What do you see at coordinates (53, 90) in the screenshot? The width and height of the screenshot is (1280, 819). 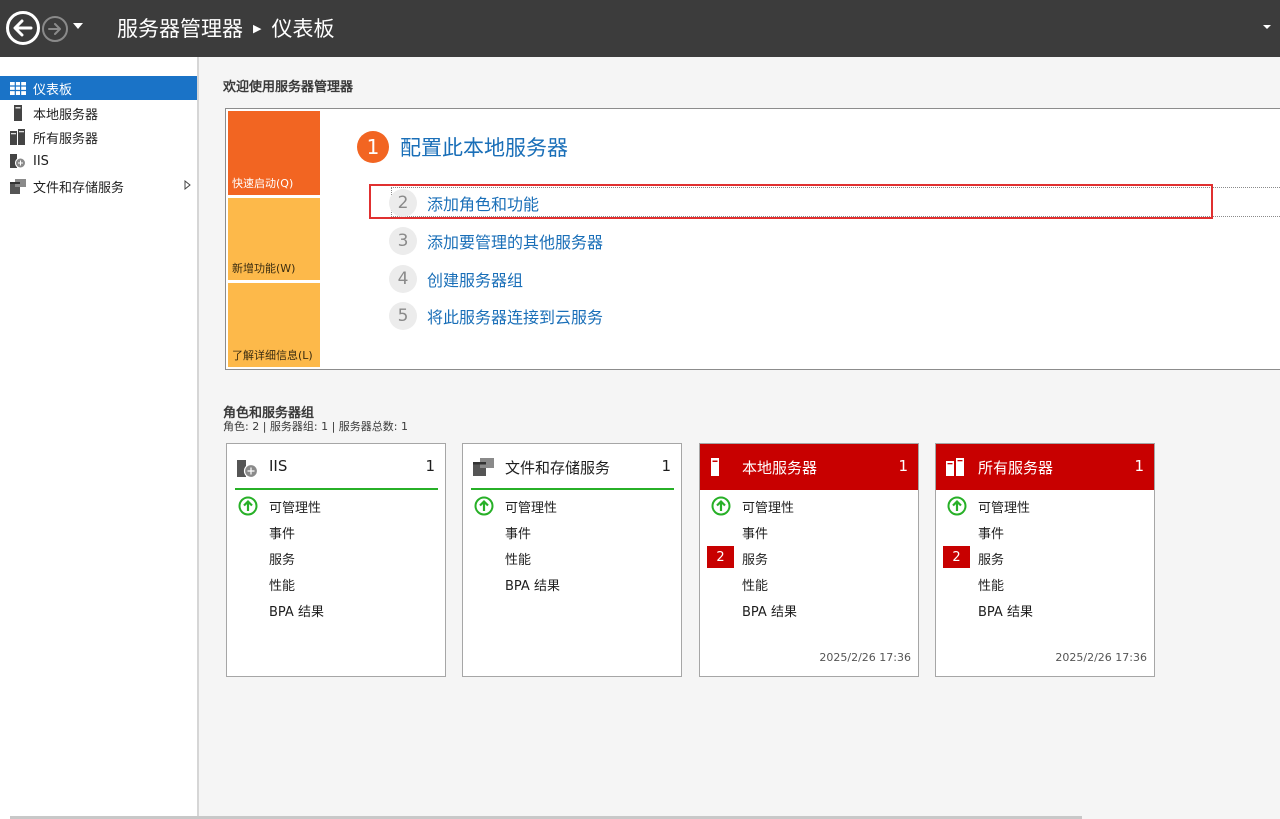 I see `sidebar-item-label: 仪表板` at bounding box center [53, 90].